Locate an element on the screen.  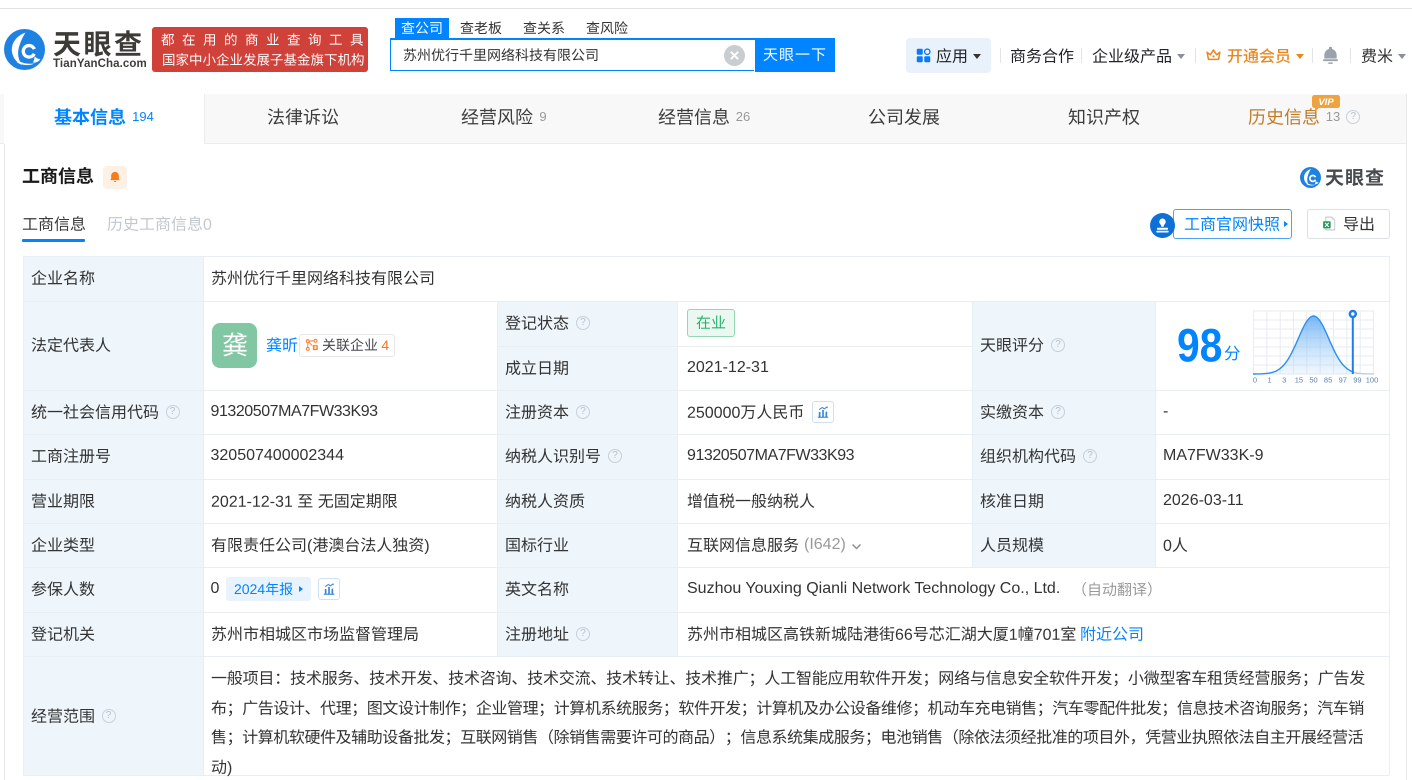
svg-text: 1 is located at coordinates (1270, 380).